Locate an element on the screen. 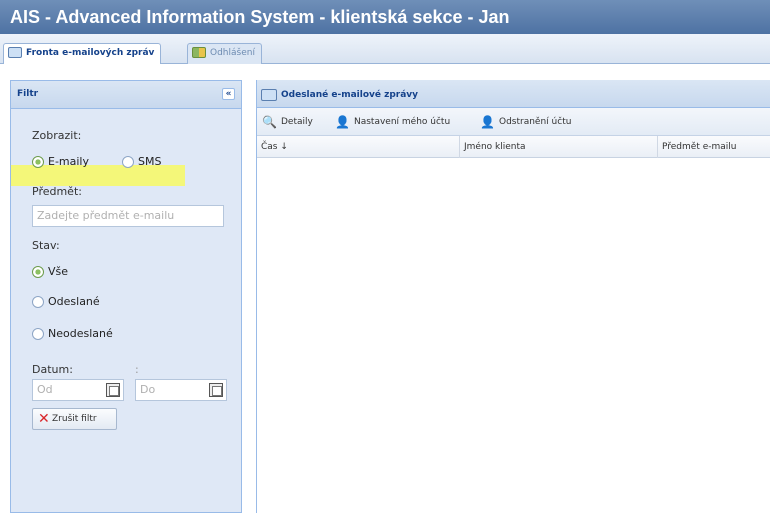 The height and width of the screenshot is (513, 770). radio-emails is located at coordinates (38, 162).